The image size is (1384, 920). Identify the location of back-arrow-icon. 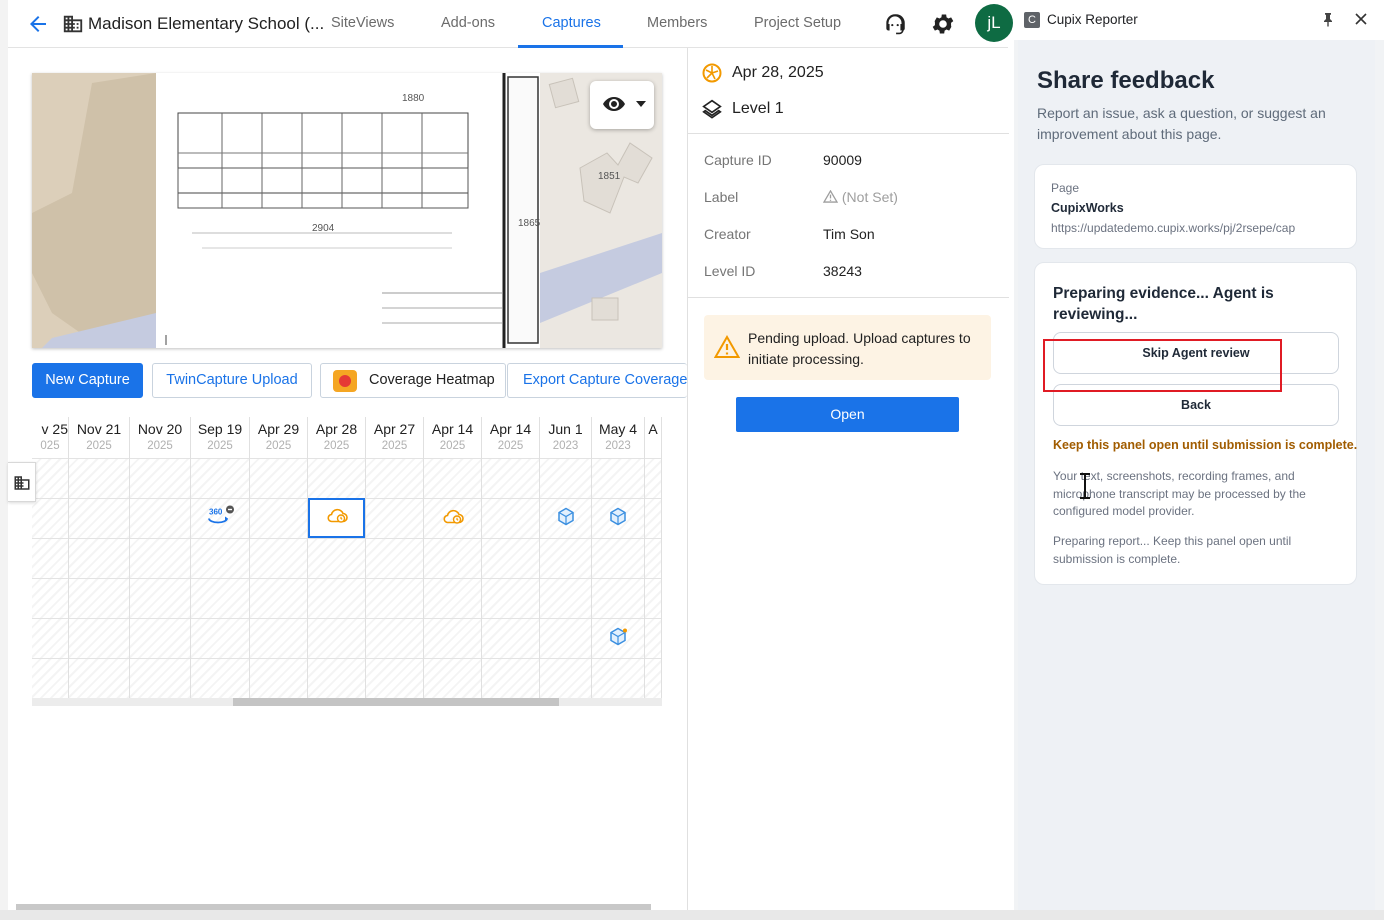
(38, 24).